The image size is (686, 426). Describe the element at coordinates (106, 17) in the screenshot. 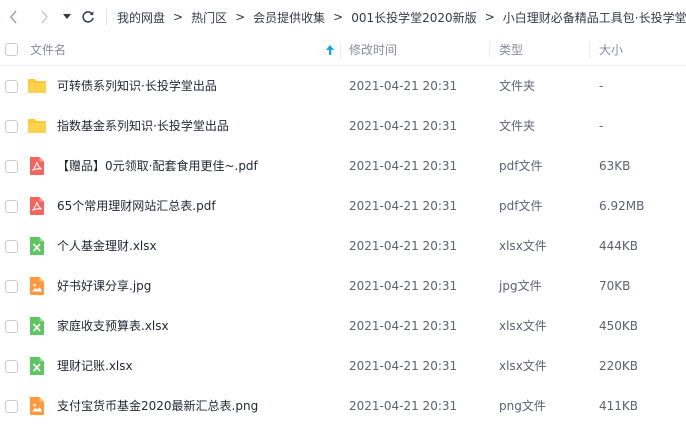

I see `nav-divider` at that location.